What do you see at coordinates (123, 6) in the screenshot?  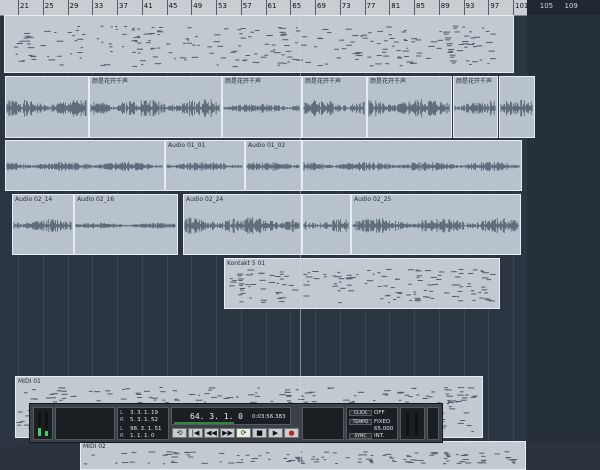 I see `ruler-bar-label: 37` at bounding box center [123, 6].